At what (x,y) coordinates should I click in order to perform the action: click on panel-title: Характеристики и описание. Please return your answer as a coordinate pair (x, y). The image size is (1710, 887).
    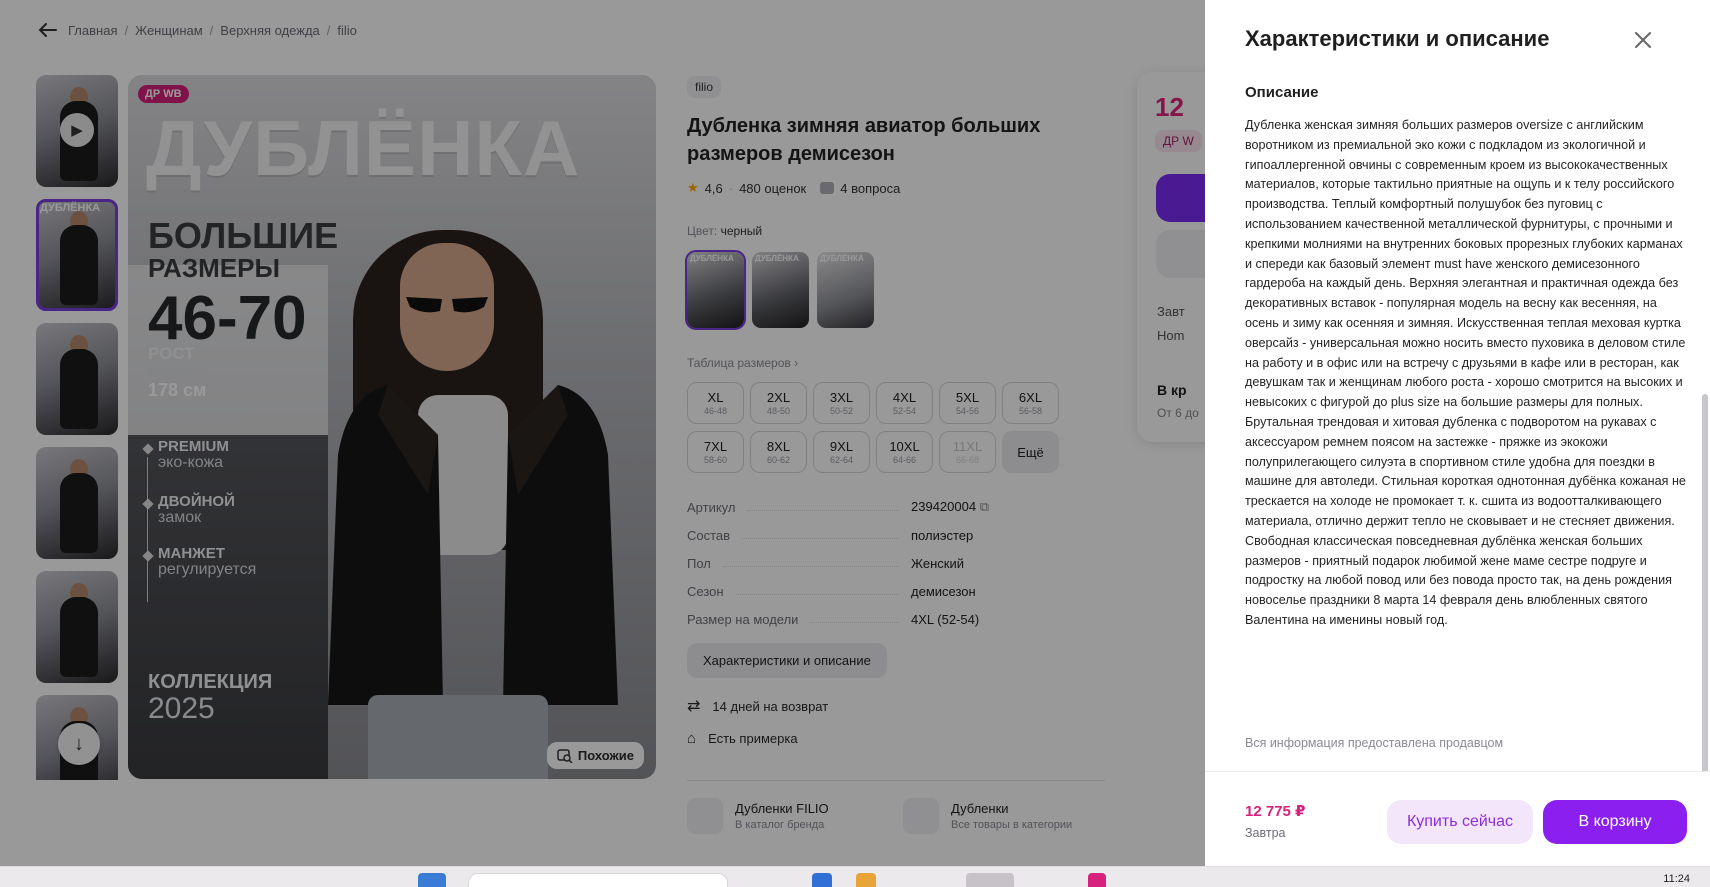
    Looking at the image, I should click on (1397, 38).